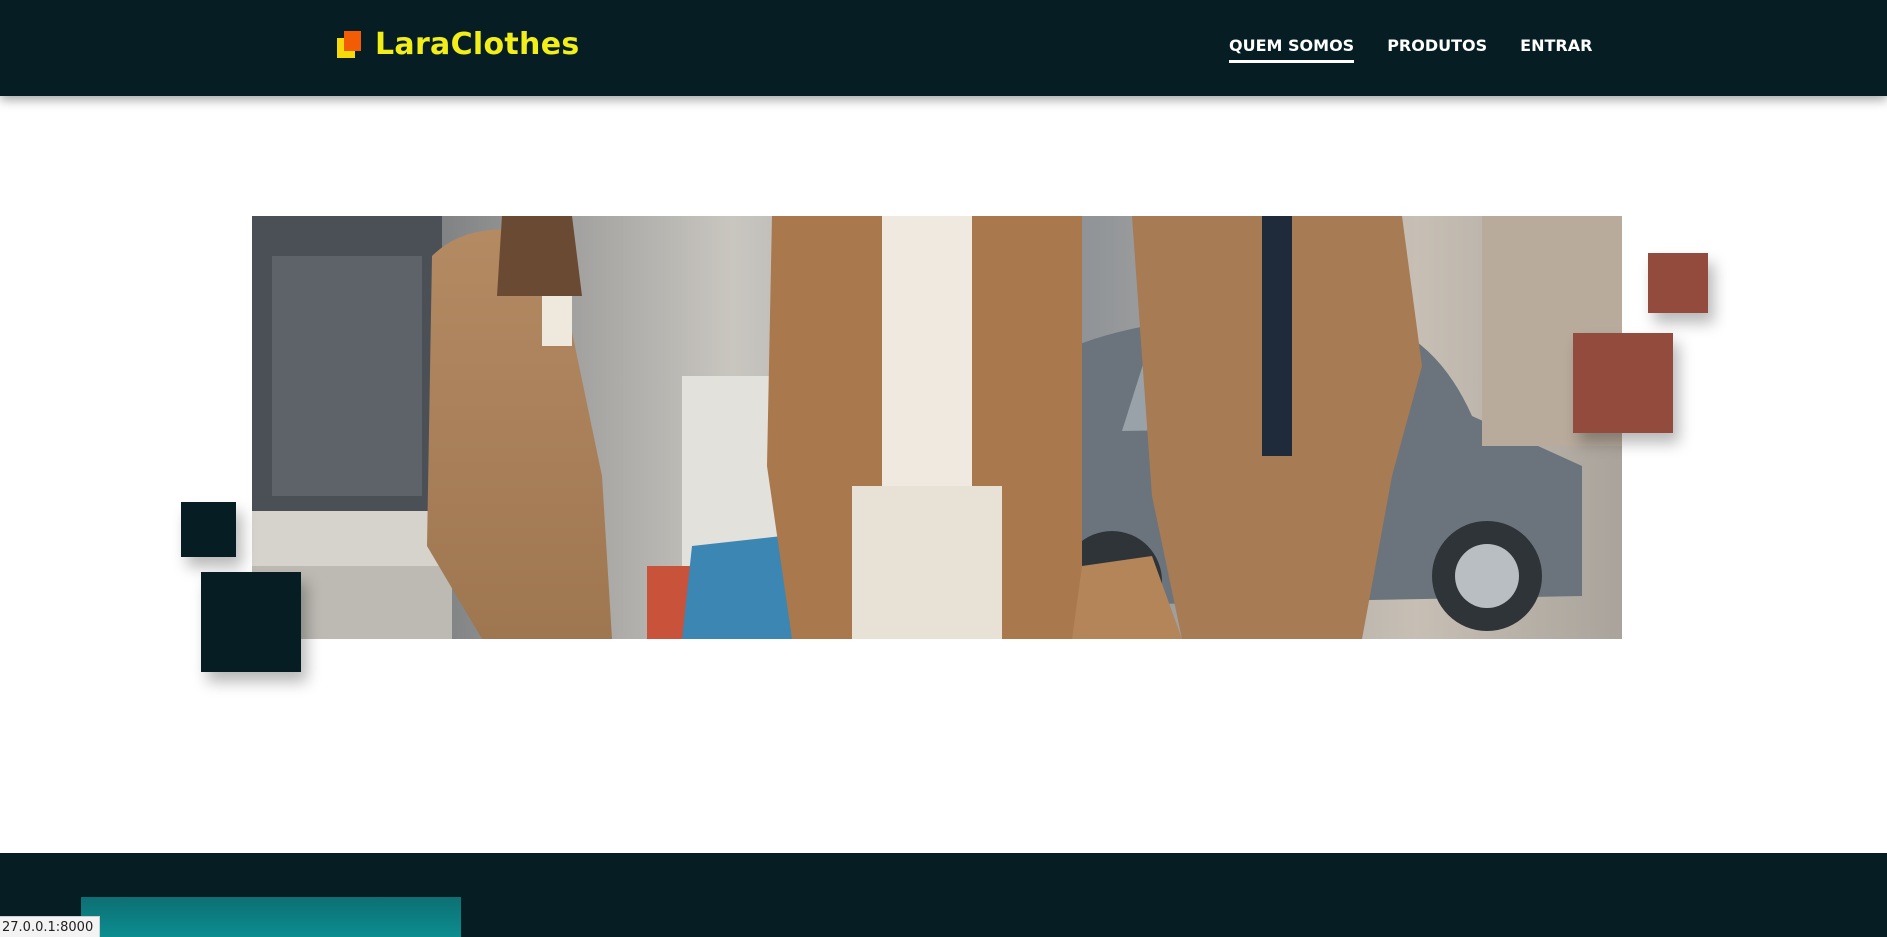 This screenshot has height=937, width=1887. What do you see at coordinates (1437, 49) in the screenshot?
I see `nav-link-produtos: PRODUTOS` at bounding box center [1437, 49].